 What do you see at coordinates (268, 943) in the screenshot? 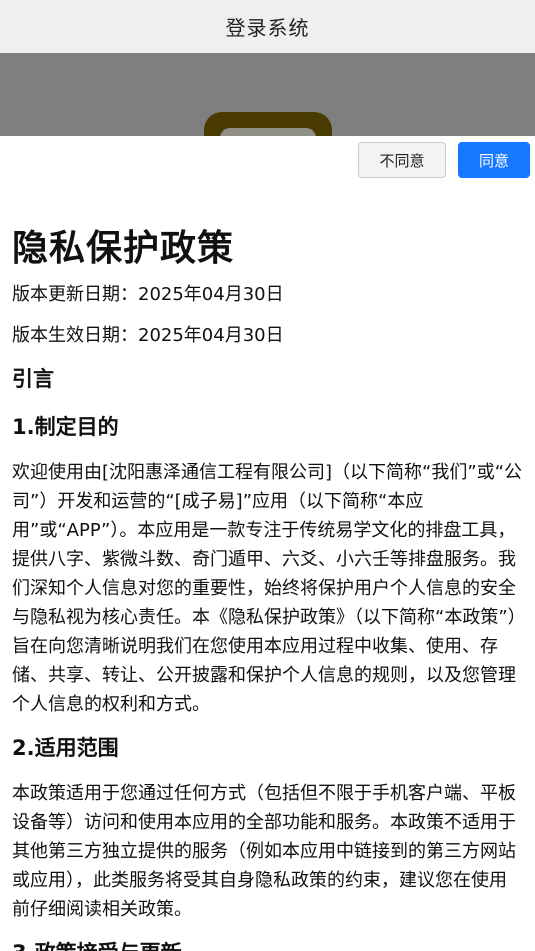
I see `section-heading-acceptance: 3.政策接受与更新` at bounding box center [268, 943].